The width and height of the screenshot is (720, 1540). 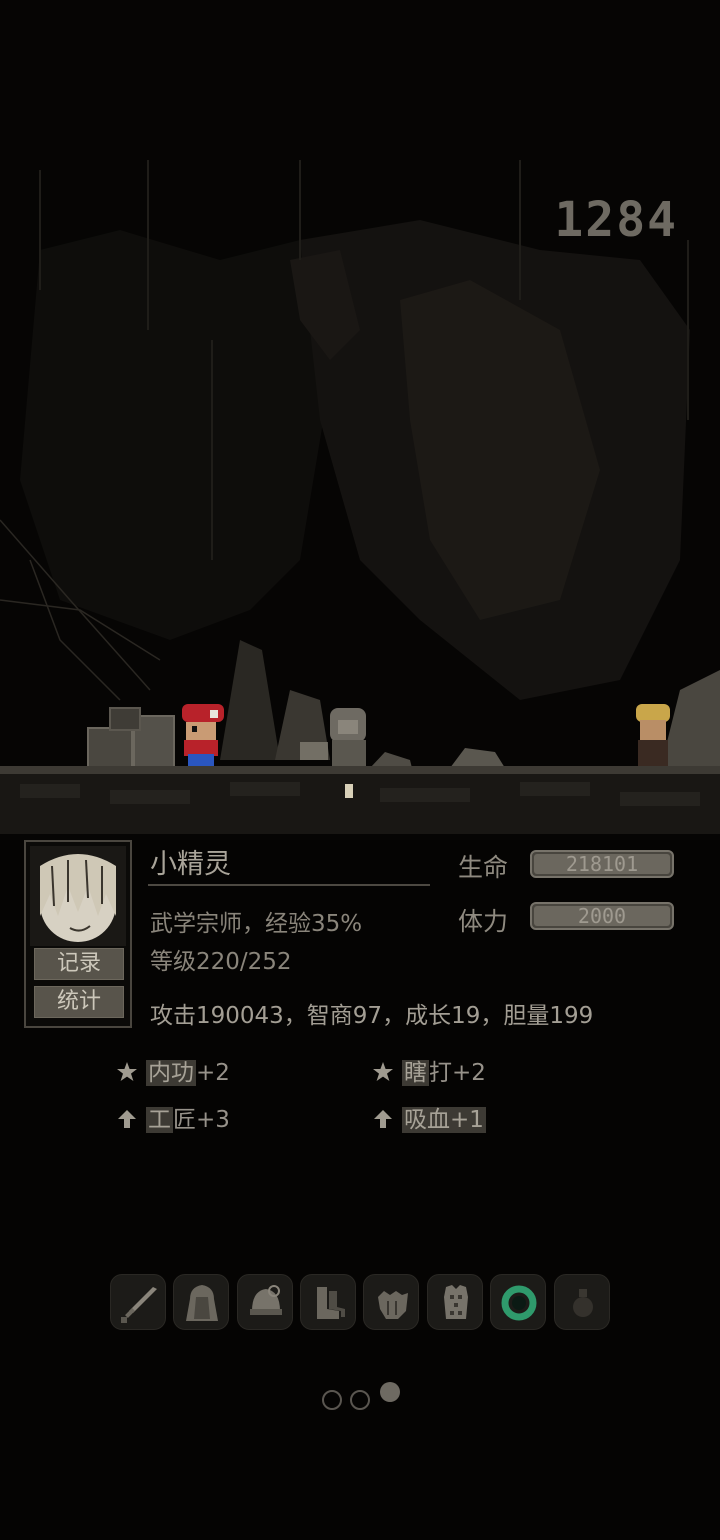 I want to click on skill-name: 瞎, so click(x=415, y=1073).